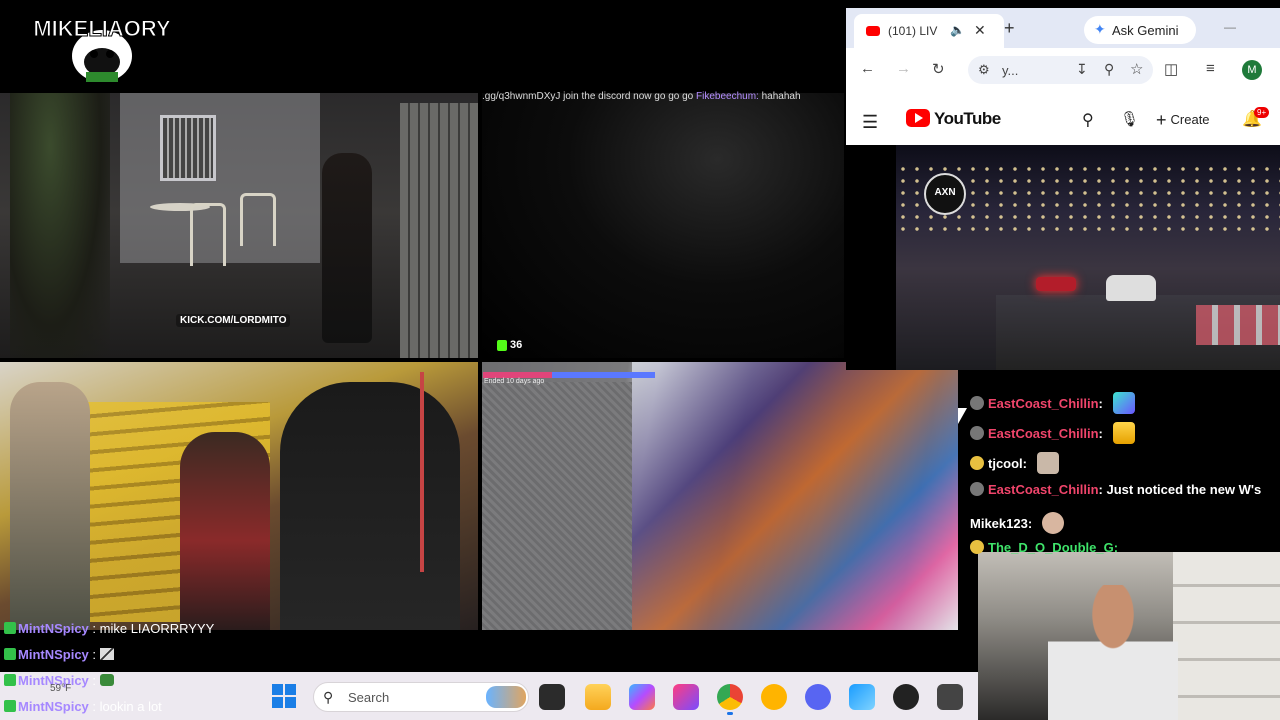  What do you see at coordinates (1190, 119) in the screenshot?
I see `create-label: Create` at bounding box center [1190, 119].